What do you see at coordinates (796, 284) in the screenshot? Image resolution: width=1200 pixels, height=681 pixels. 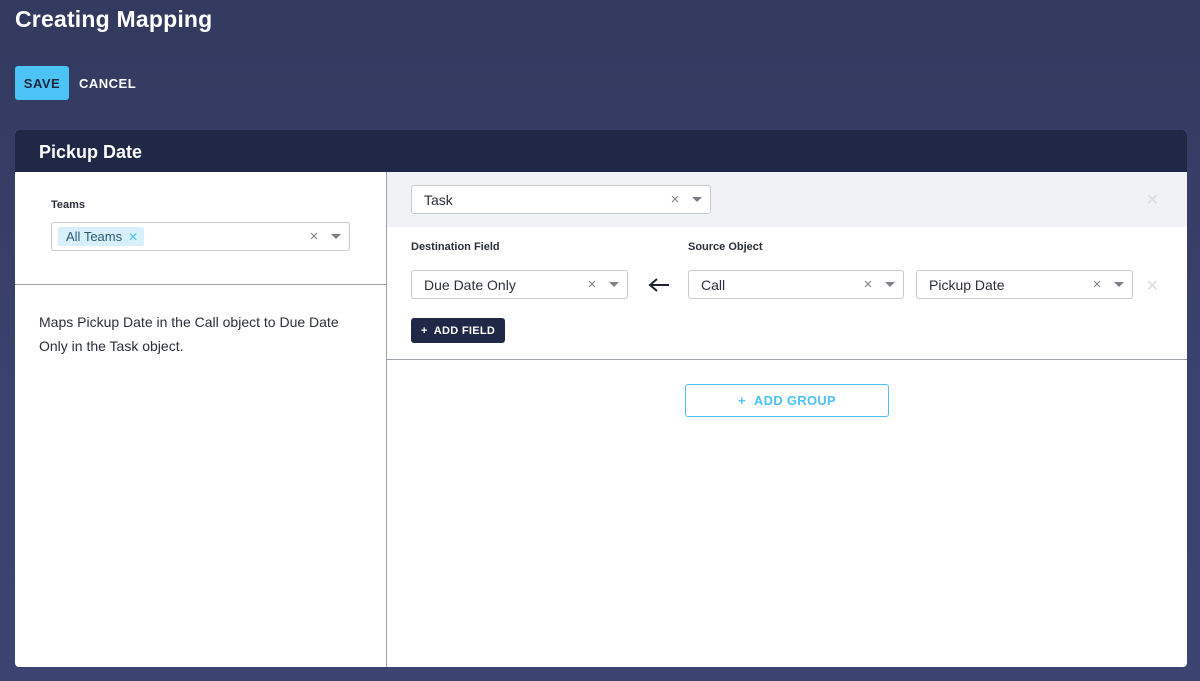 I see `source-object-select: Call ×` at bounding box center [796, 284].